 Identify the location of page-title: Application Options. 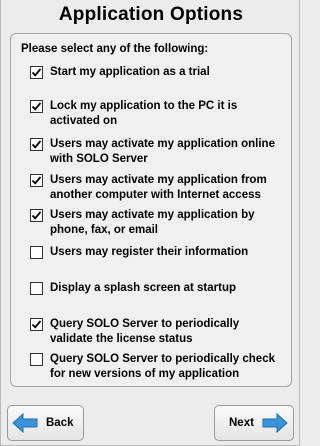
(151, 14).